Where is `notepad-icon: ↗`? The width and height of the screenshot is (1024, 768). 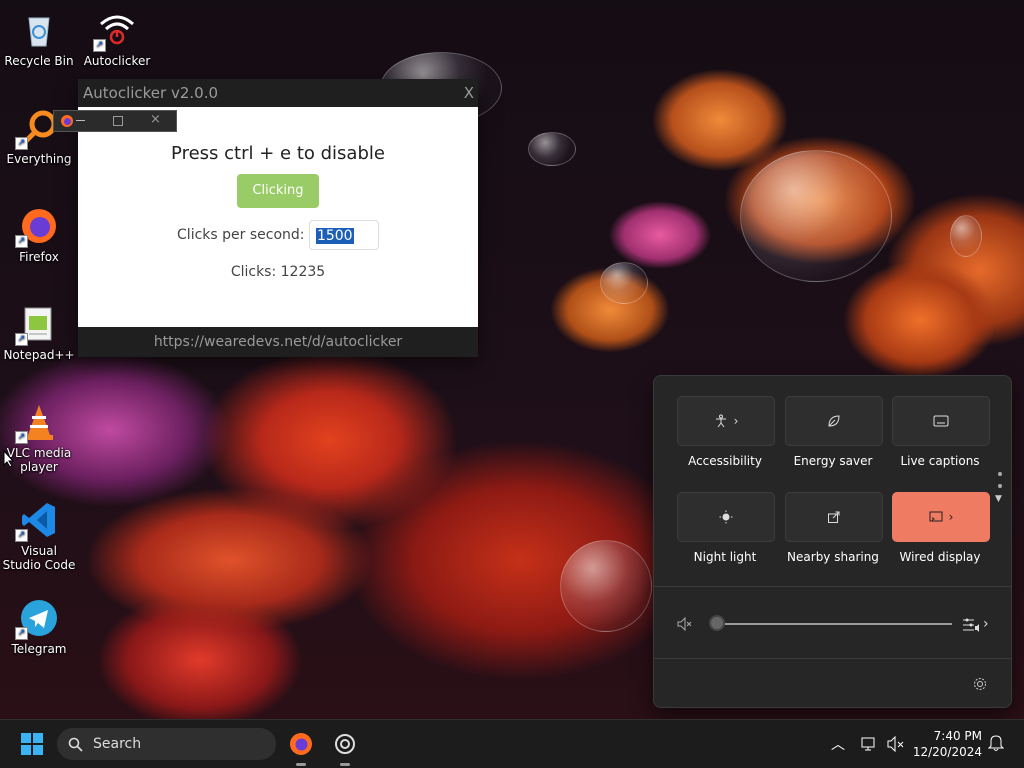 notepad-icon: ↗ is located at coordinates (37, 325).